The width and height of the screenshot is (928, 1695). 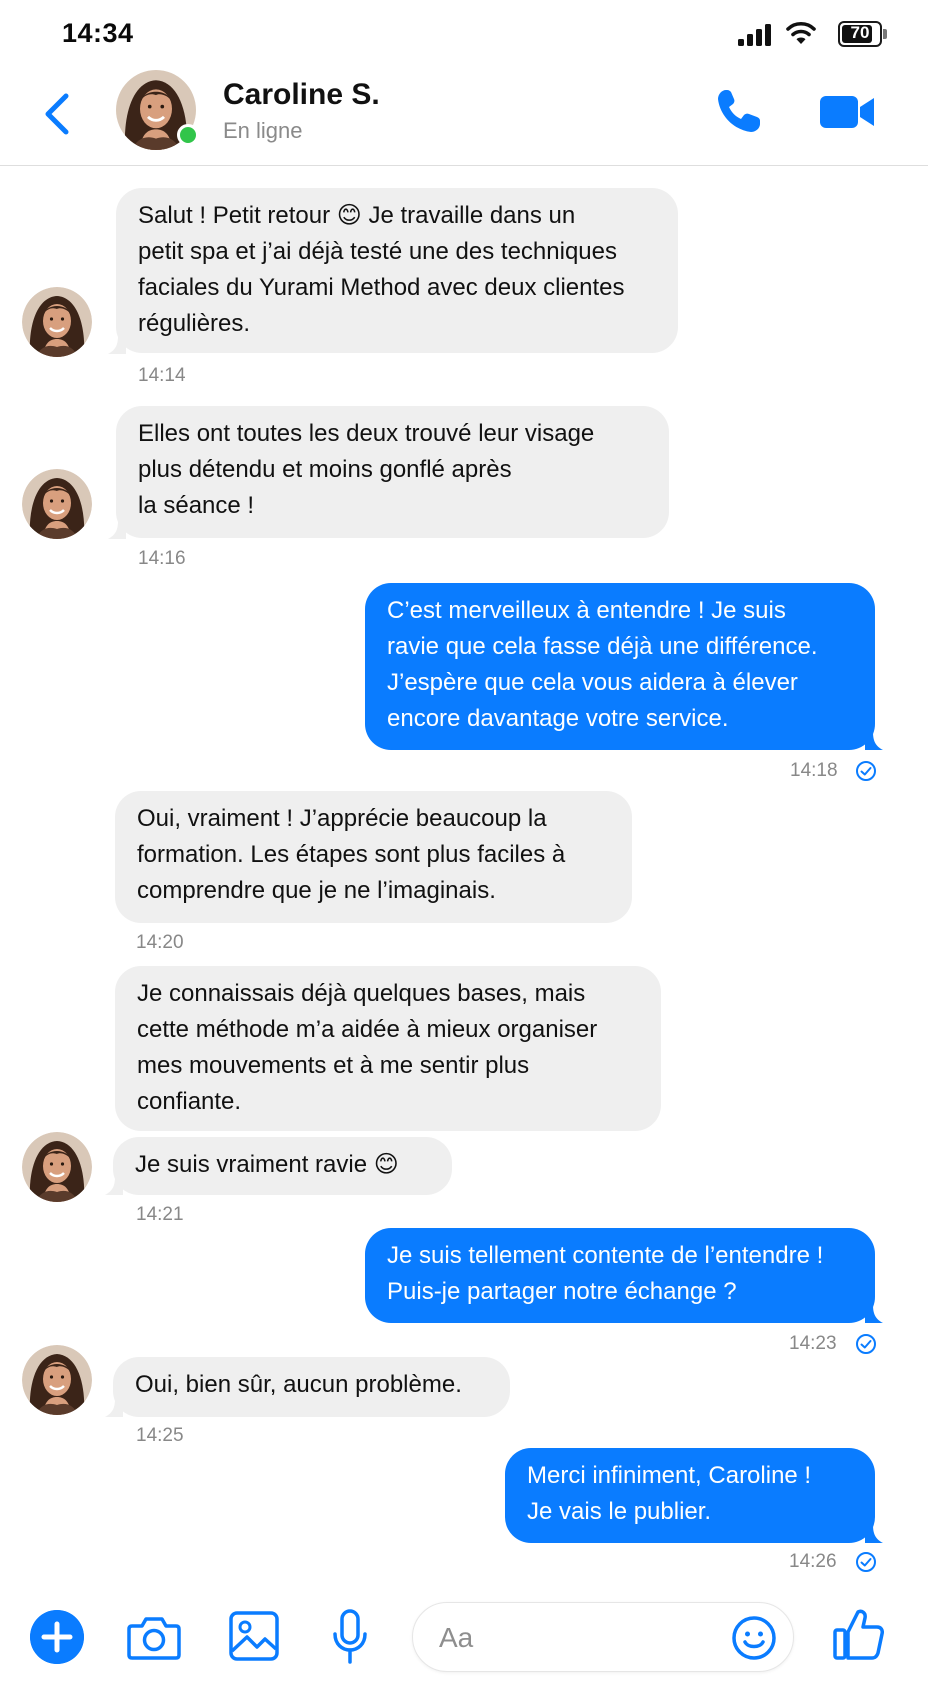 What do you see at coordinates (98, 33) in the screenshot?
I see `status-time: 14:34` at bounding box center [98, 33].